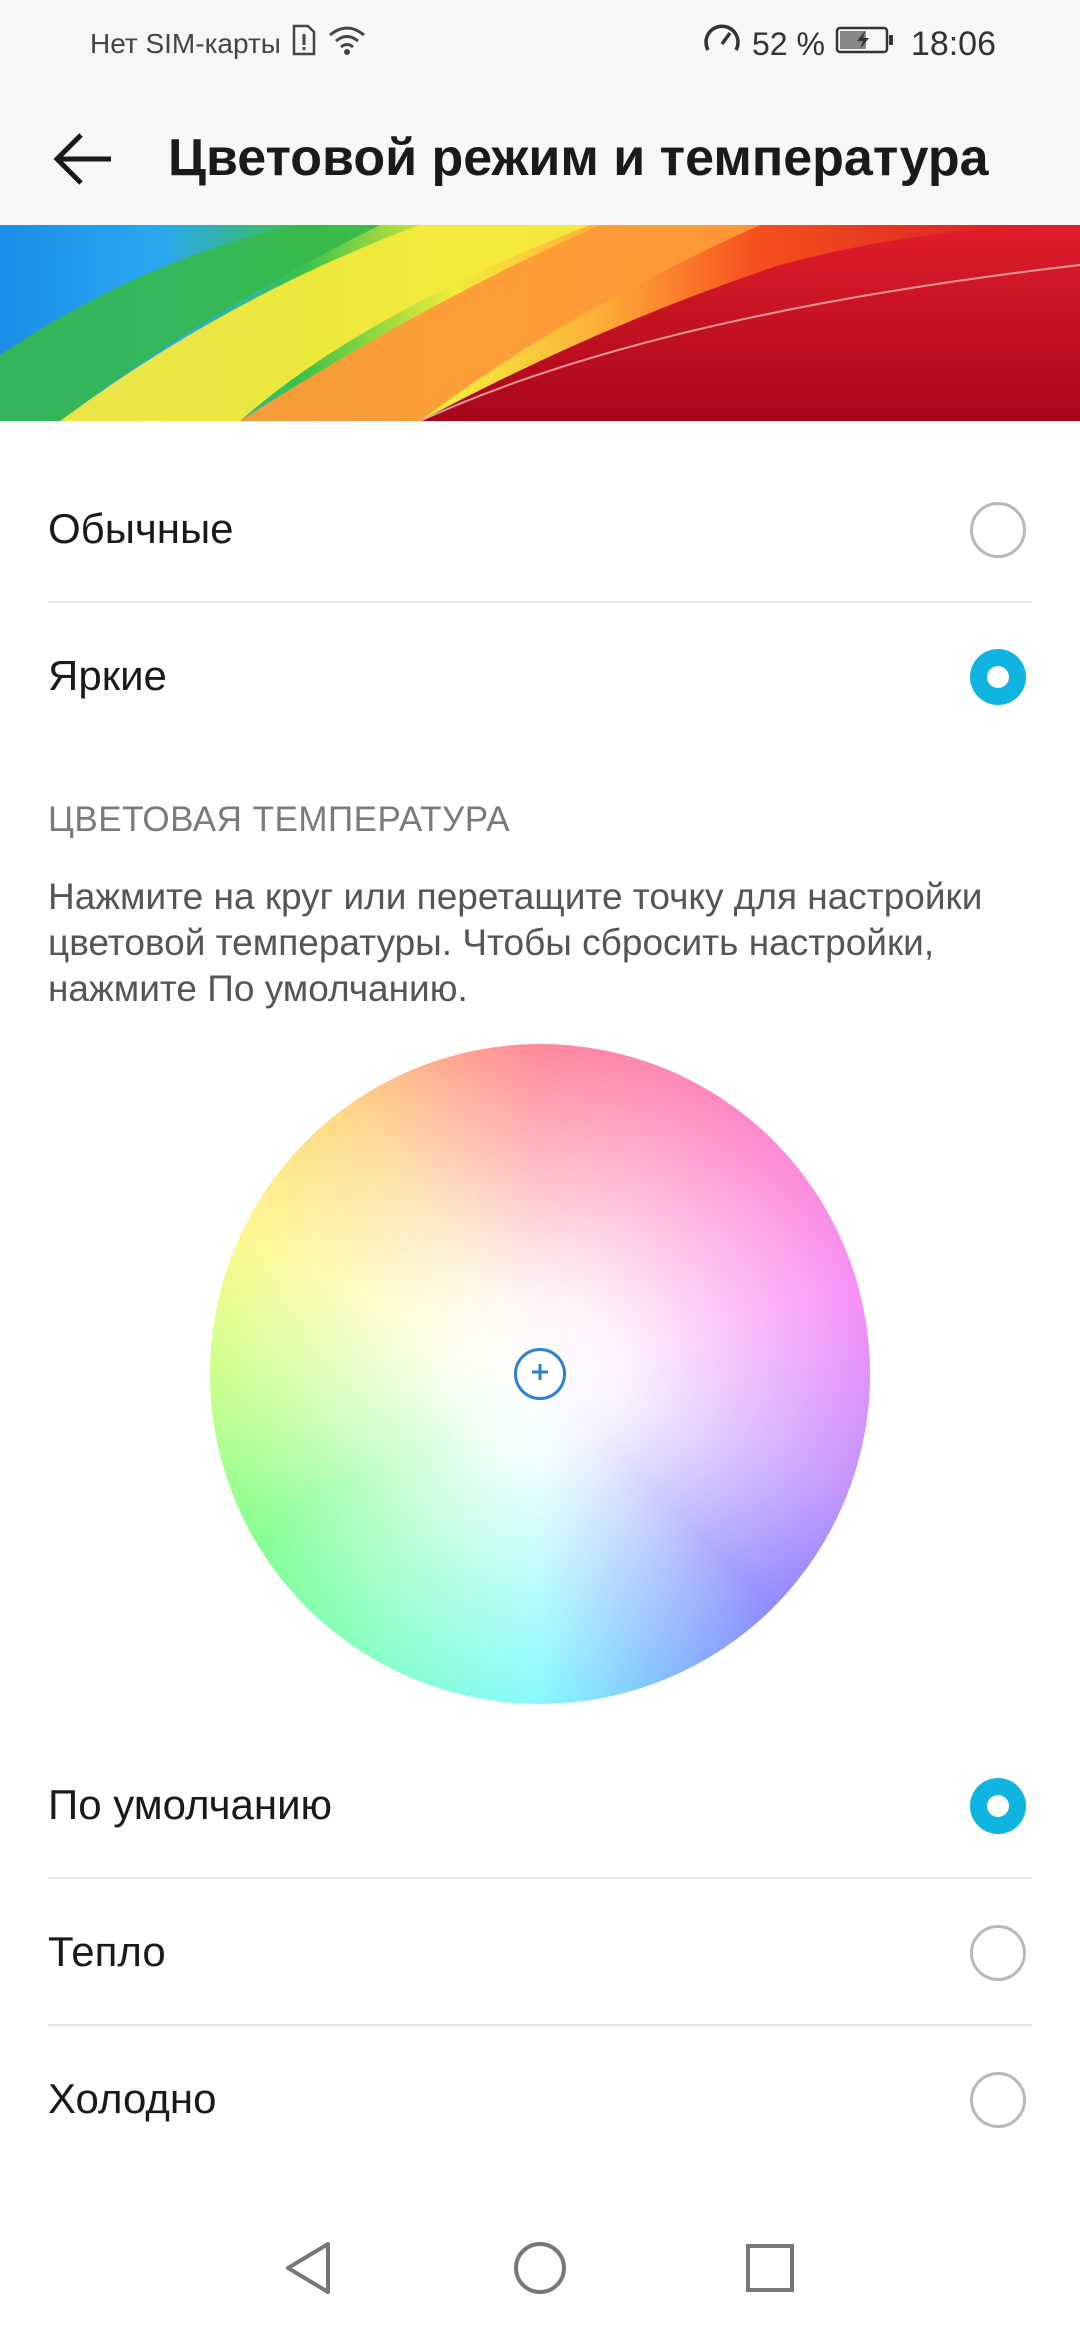  I want to click on nav-back-button, so click(308, 2270).